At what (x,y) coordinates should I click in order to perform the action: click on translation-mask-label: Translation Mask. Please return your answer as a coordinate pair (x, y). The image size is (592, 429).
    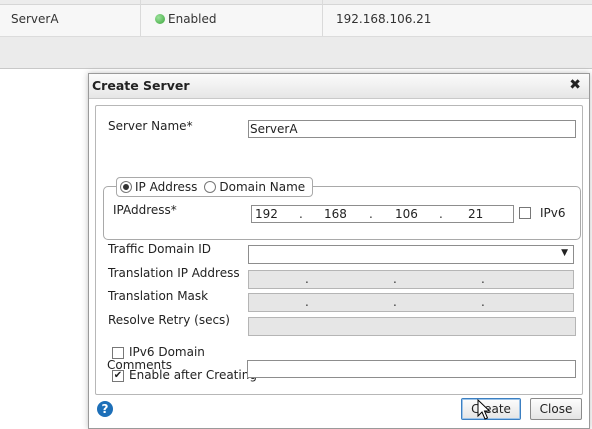
    Looking at the image, I should click on (158, 296).